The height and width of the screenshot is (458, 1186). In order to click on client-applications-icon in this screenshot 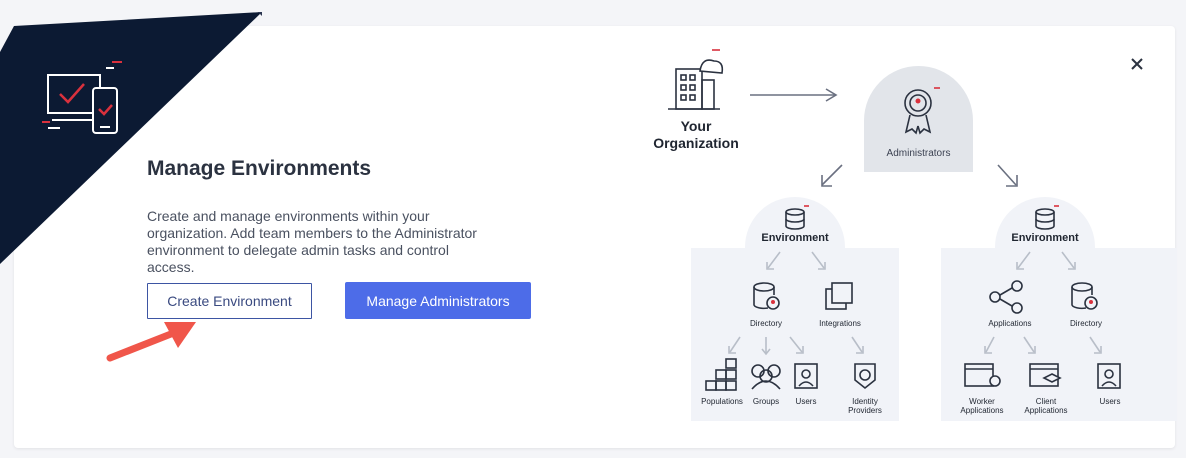, I will do `click(1045, 375)`.